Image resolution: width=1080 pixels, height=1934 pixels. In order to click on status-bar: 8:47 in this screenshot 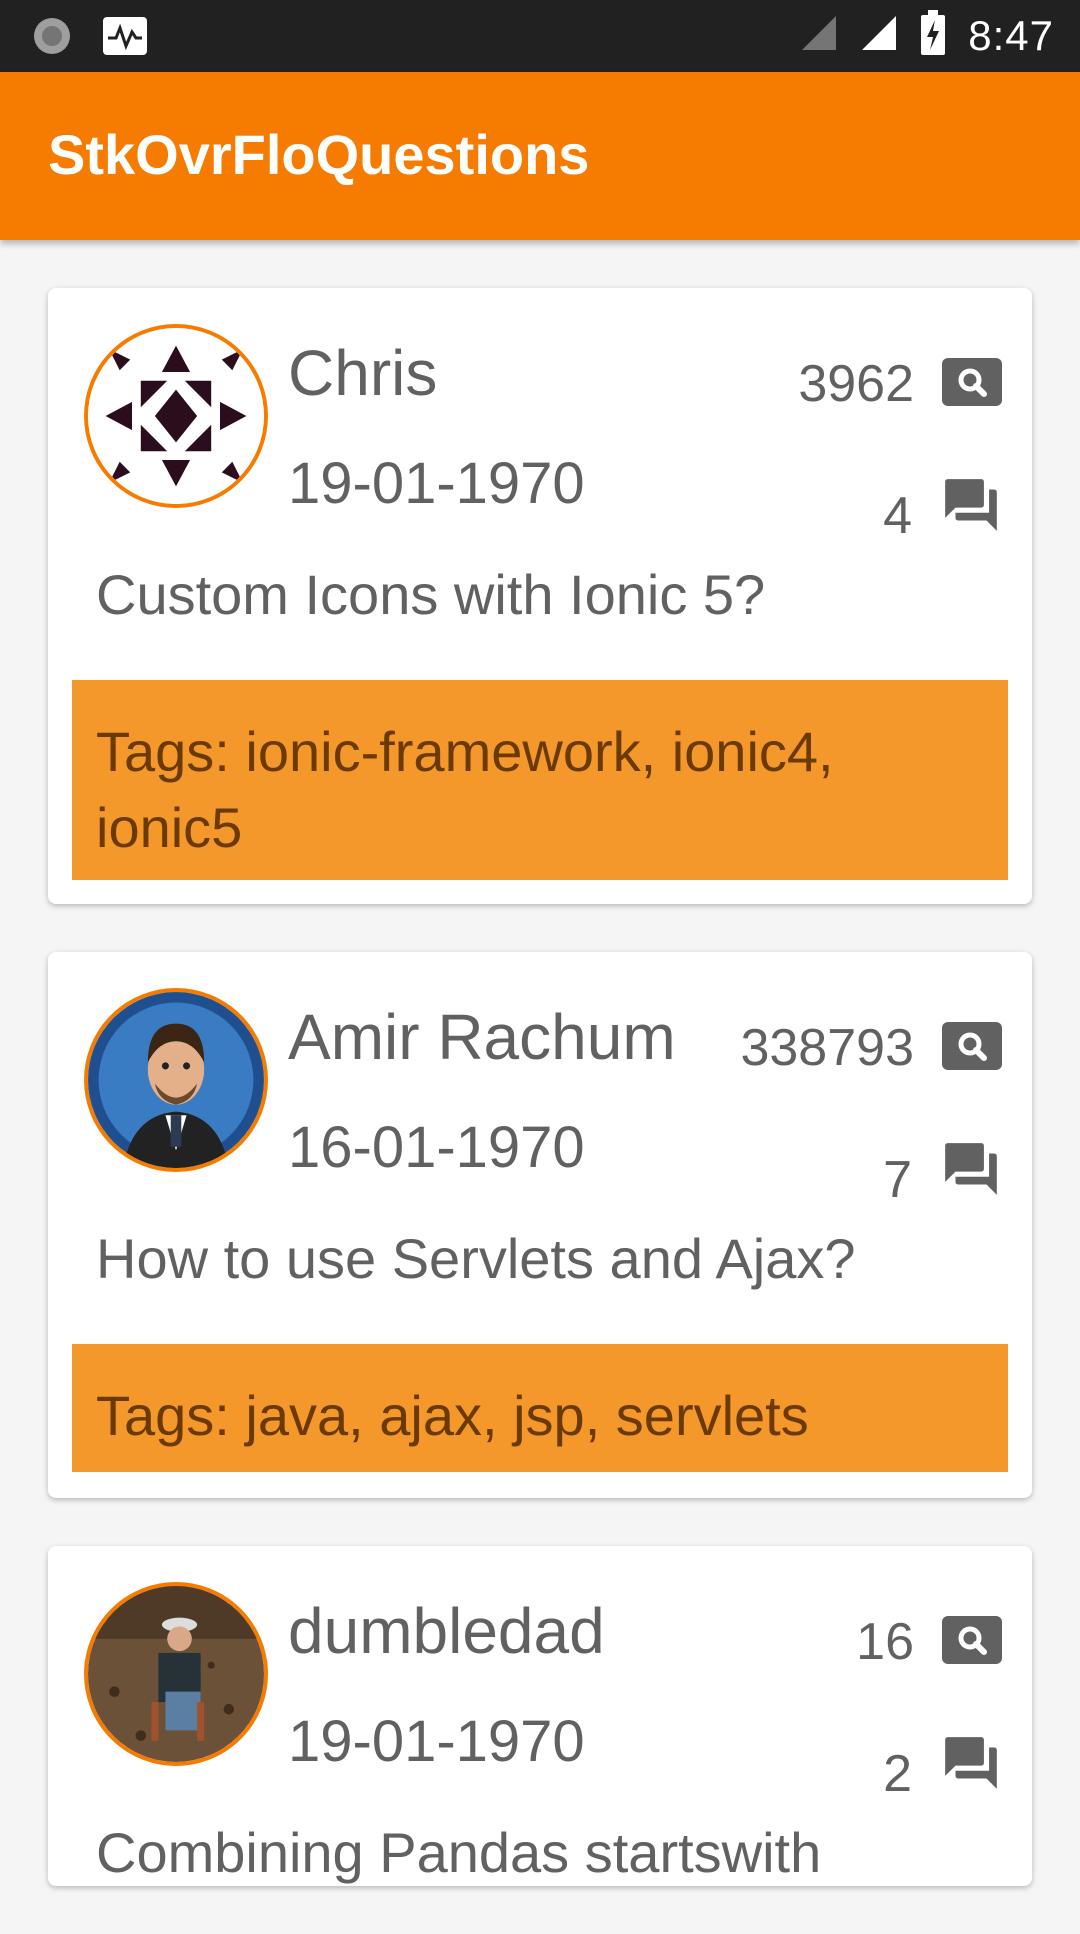, I will do `click(540, 36)`.